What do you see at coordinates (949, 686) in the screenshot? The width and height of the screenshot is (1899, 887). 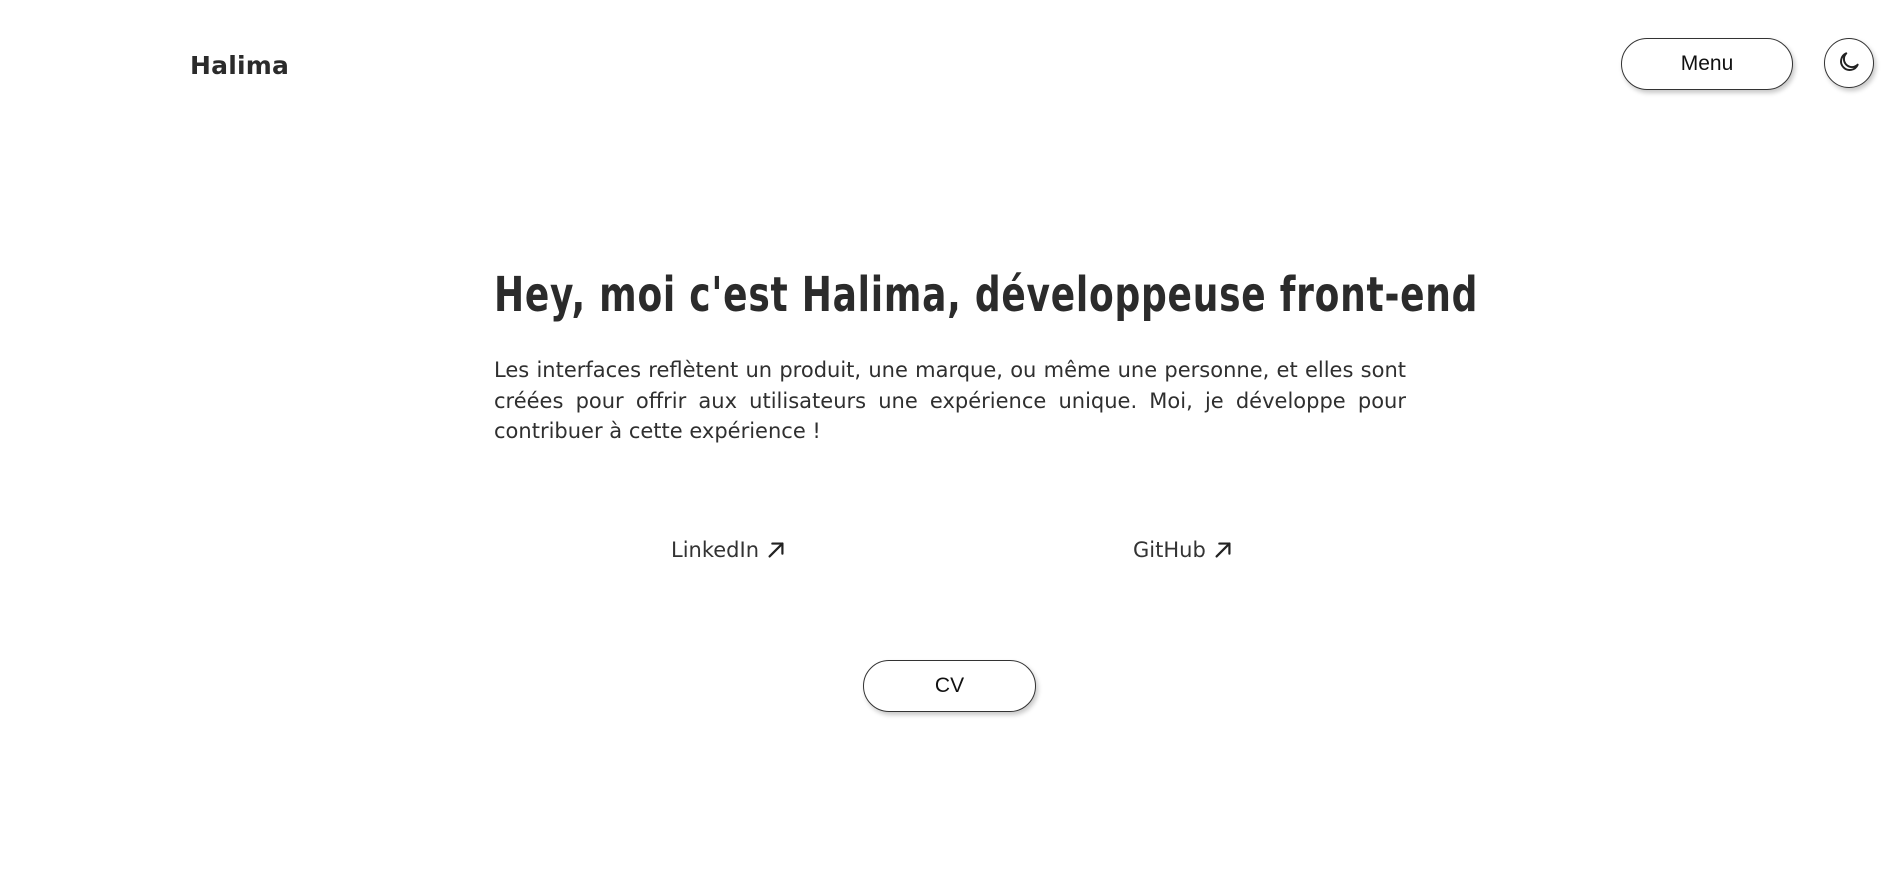 I see `cv-button: CV` at bounding box center [949, 686].